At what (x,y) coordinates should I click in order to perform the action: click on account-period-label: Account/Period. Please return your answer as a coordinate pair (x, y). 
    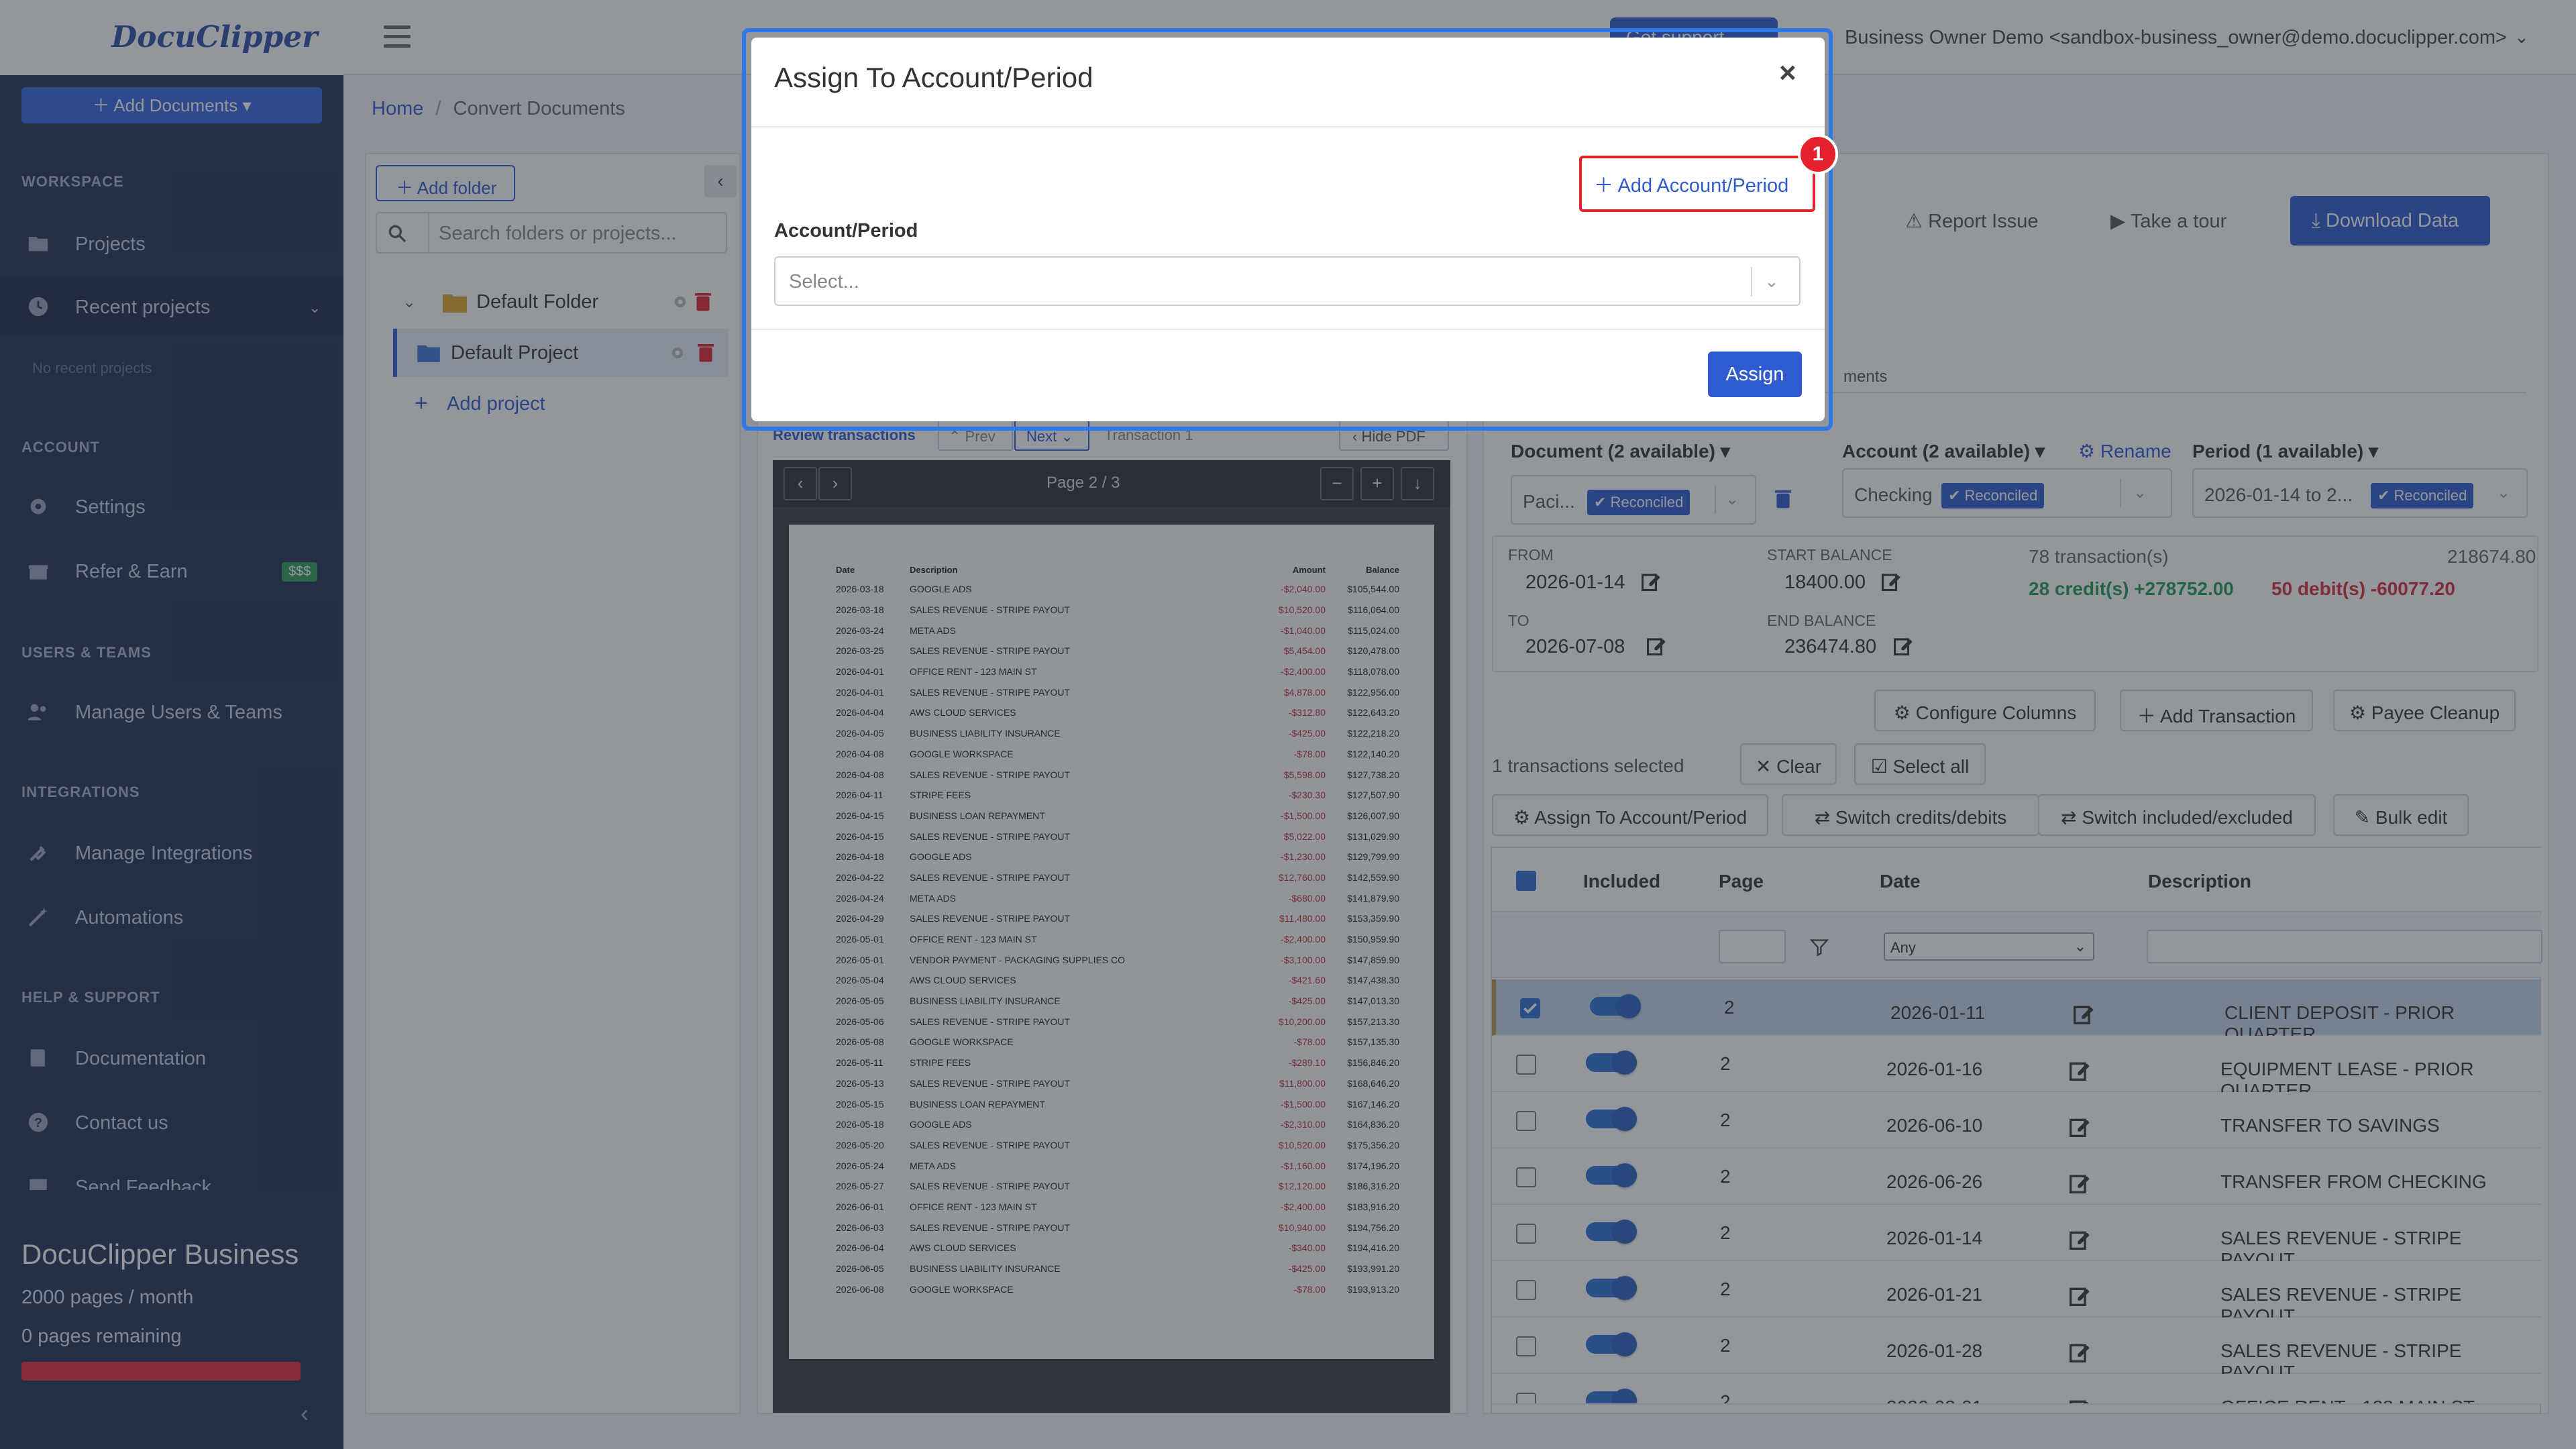
    Looking at the image, I should click on (846, 230).